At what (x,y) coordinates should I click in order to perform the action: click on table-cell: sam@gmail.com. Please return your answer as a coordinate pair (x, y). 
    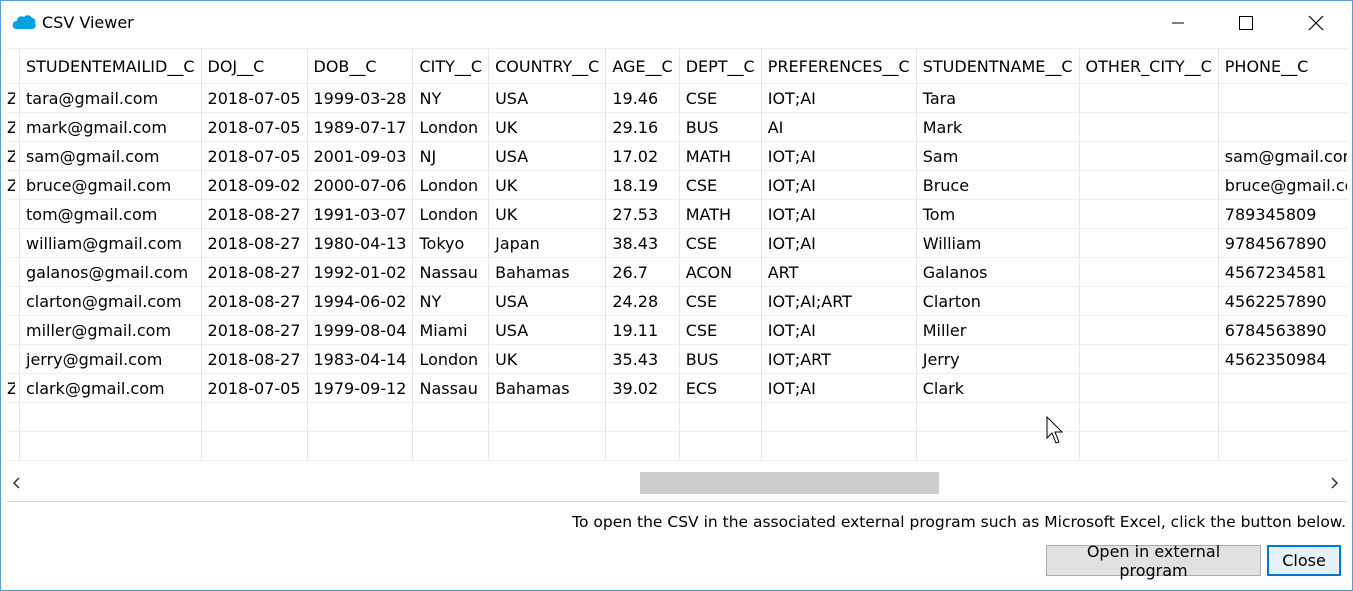
    Looking at the image, I should click on (110, 156).